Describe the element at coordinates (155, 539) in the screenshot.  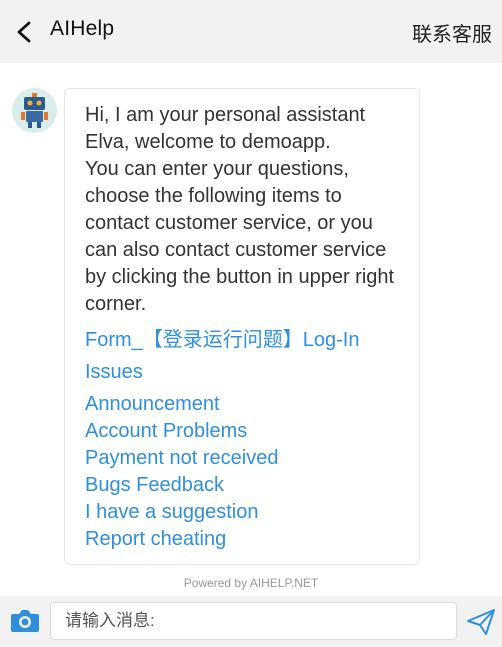
I see `link-report-cheating: Report cheating` at that location.